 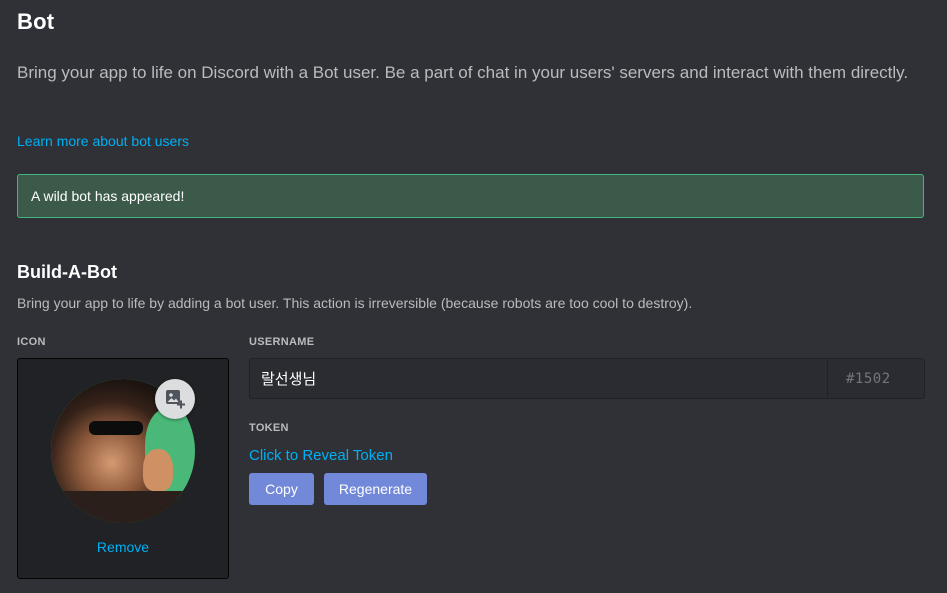 What do you see at coordinates (470, 196) in the screenshot?
I see `success-banner: A wild bot has appeared!` at bounding box center [470, 196].